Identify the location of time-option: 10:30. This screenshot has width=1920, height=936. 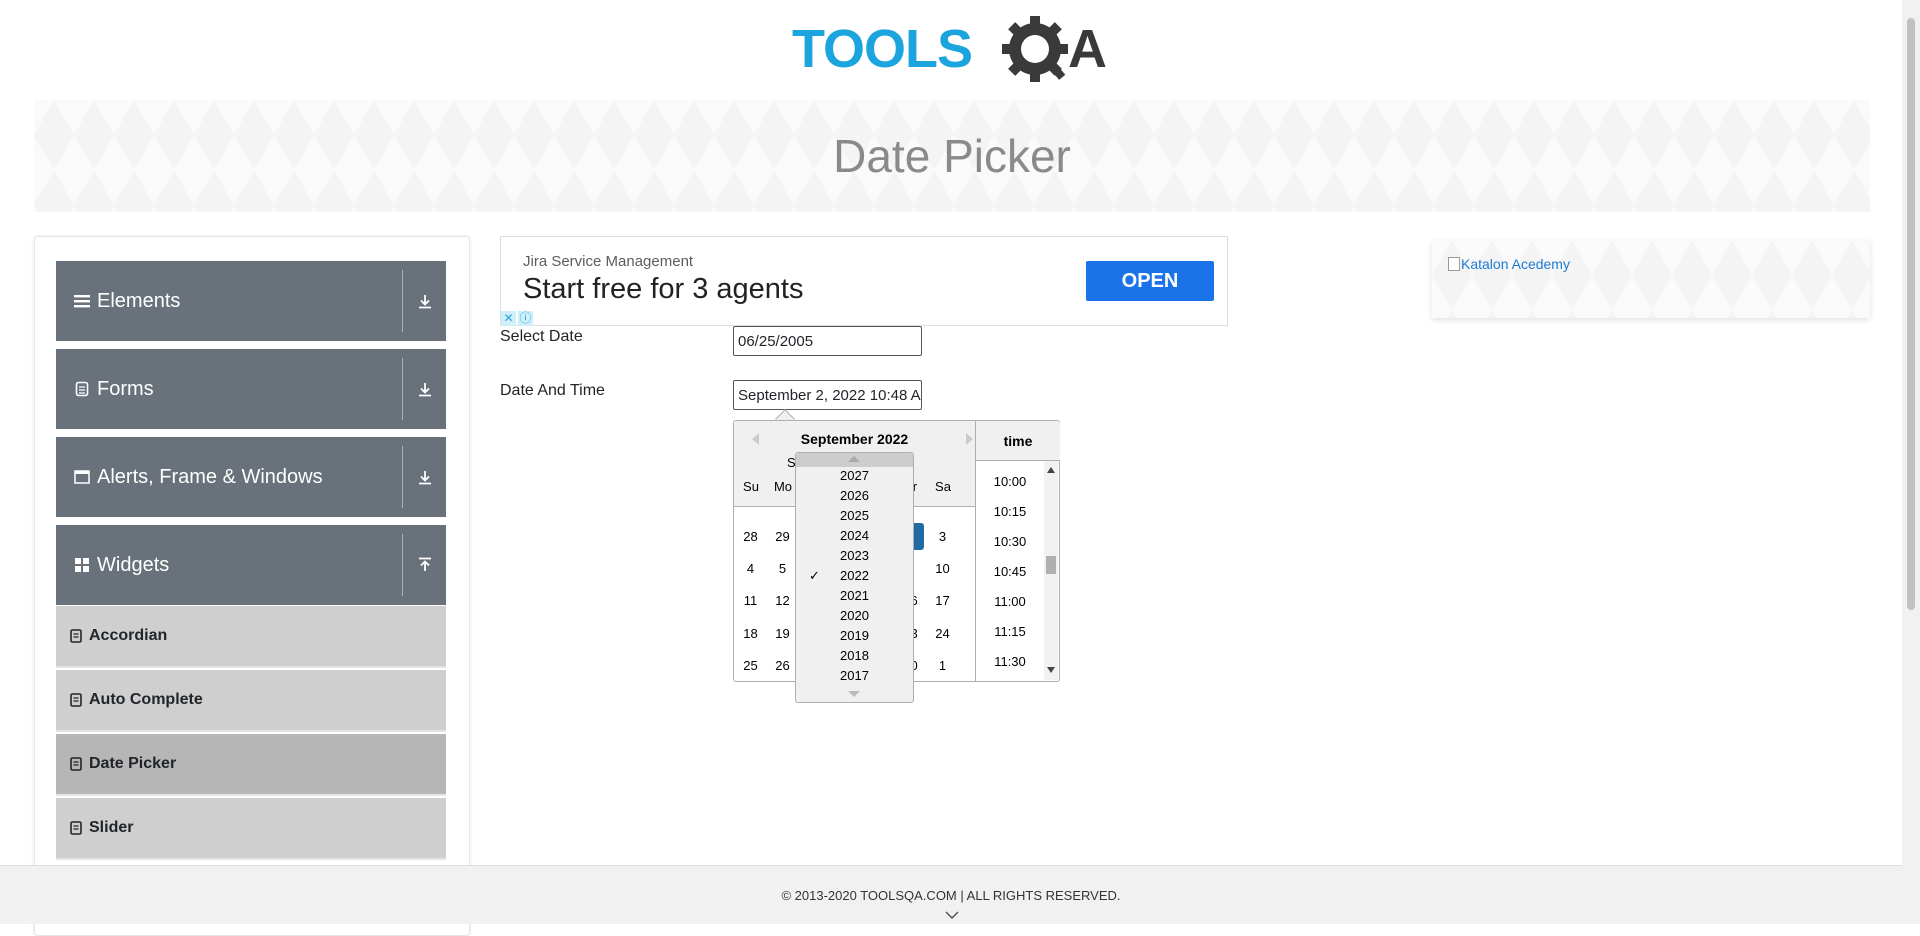
(1010, 541).